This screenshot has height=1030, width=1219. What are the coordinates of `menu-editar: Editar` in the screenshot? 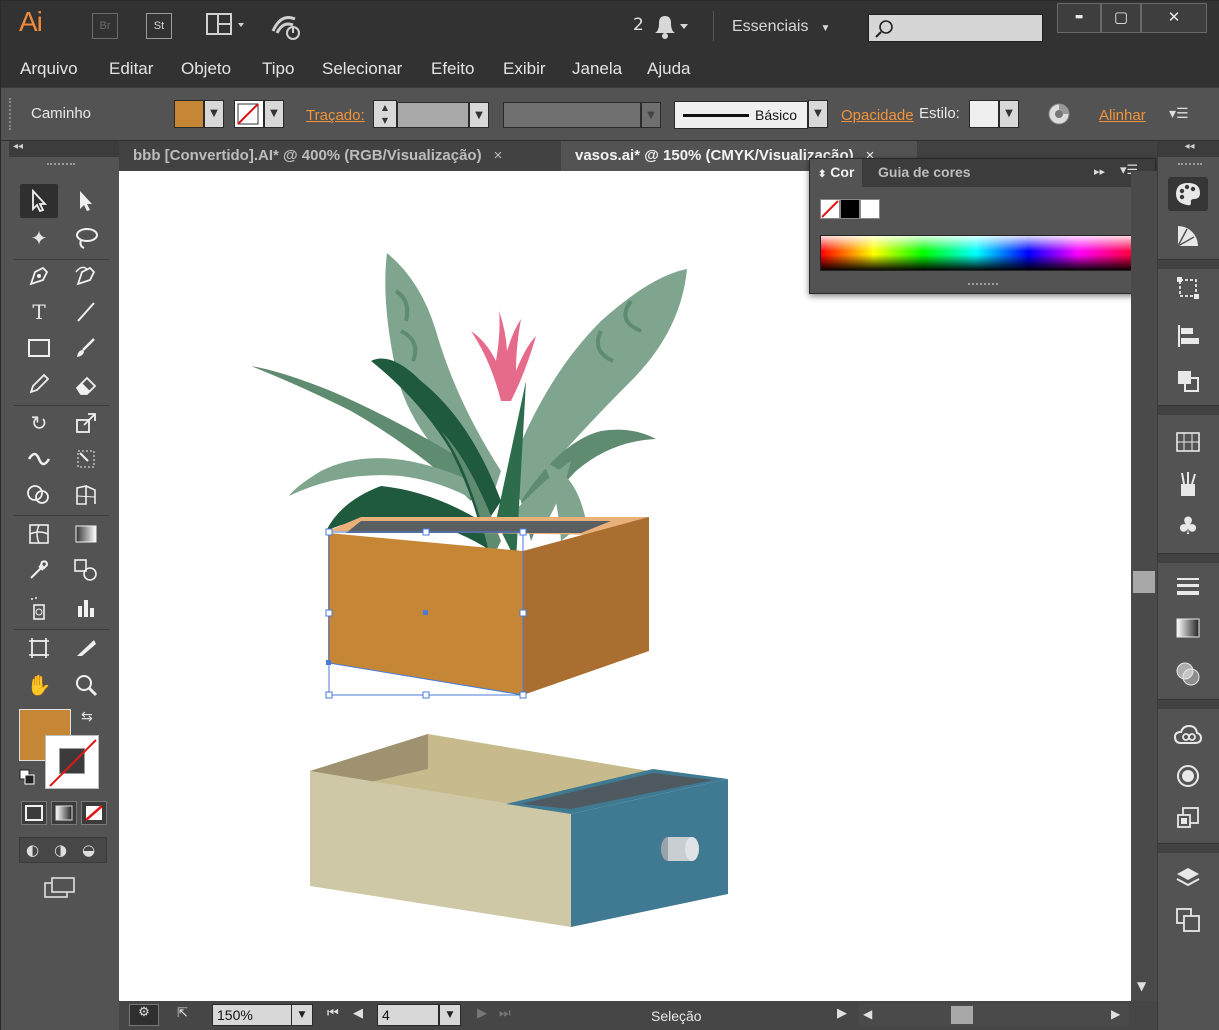 It's located at (131, 69).